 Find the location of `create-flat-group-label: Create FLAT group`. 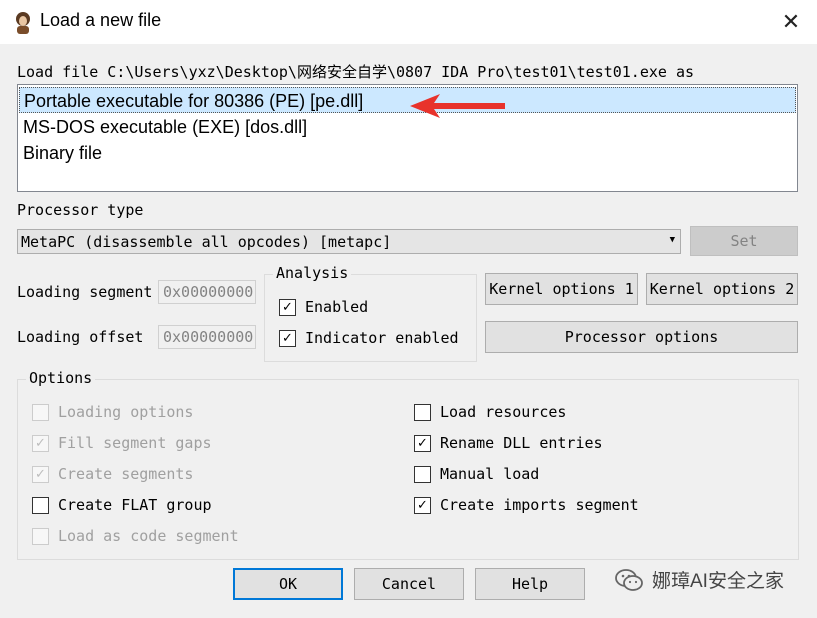

create-flat-group-label: Create FLAT group is located at coordinates (135, 505).